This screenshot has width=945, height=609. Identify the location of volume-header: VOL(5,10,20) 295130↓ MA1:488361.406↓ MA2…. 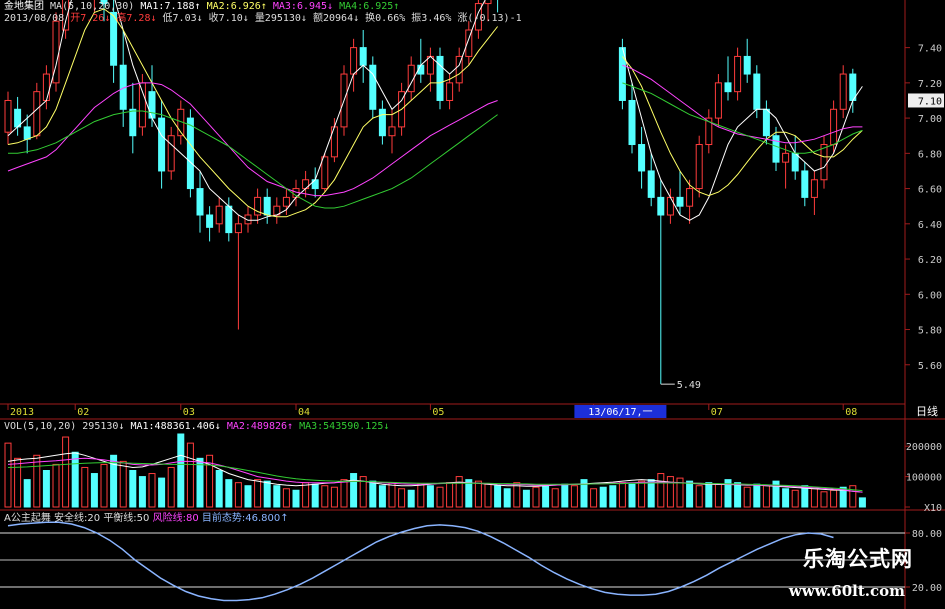
(196, 427).